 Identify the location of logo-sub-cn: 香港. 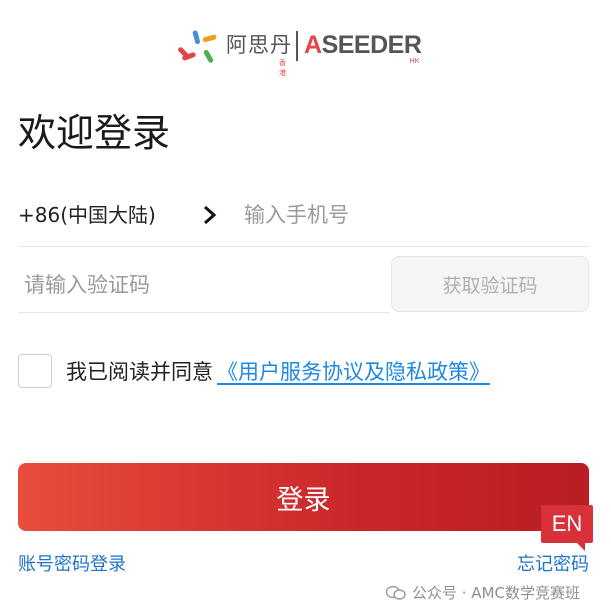
(282, 68).